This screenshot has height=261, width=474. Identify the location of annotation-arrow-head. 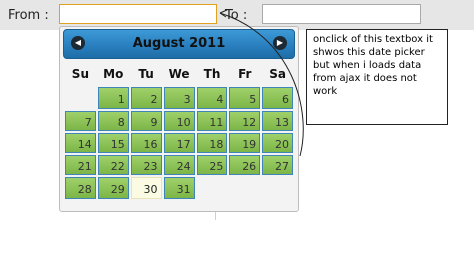
(223, 13).